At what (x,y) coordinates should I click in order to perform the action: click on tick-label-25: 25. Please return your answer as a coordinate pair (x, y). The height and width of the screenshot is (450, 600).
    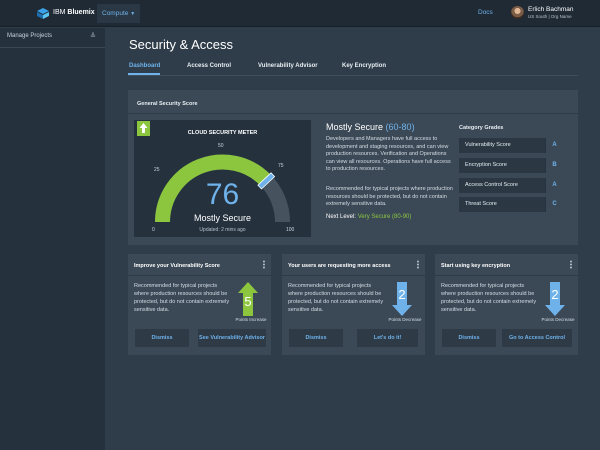
    Looking at the image, I should click on (157, 170).